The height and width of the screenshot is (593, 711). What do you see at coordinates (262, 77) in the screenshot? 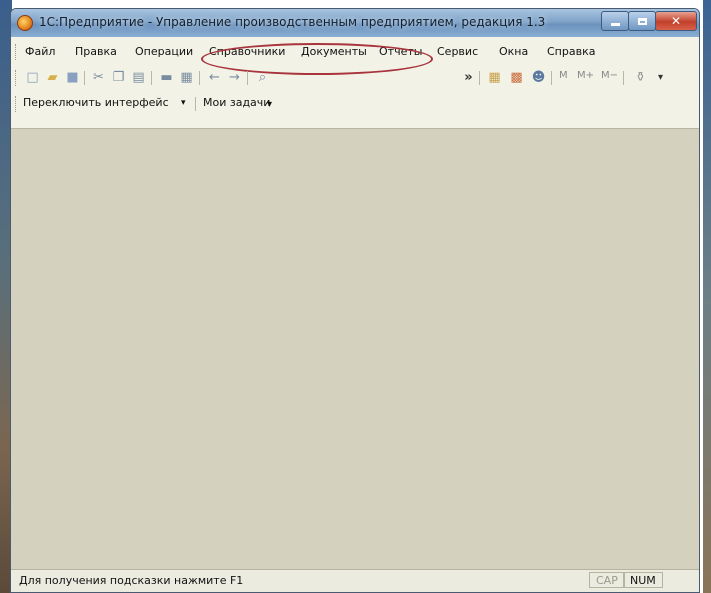
I see `search-icon: ⌕` at bounding box center [262, 77].